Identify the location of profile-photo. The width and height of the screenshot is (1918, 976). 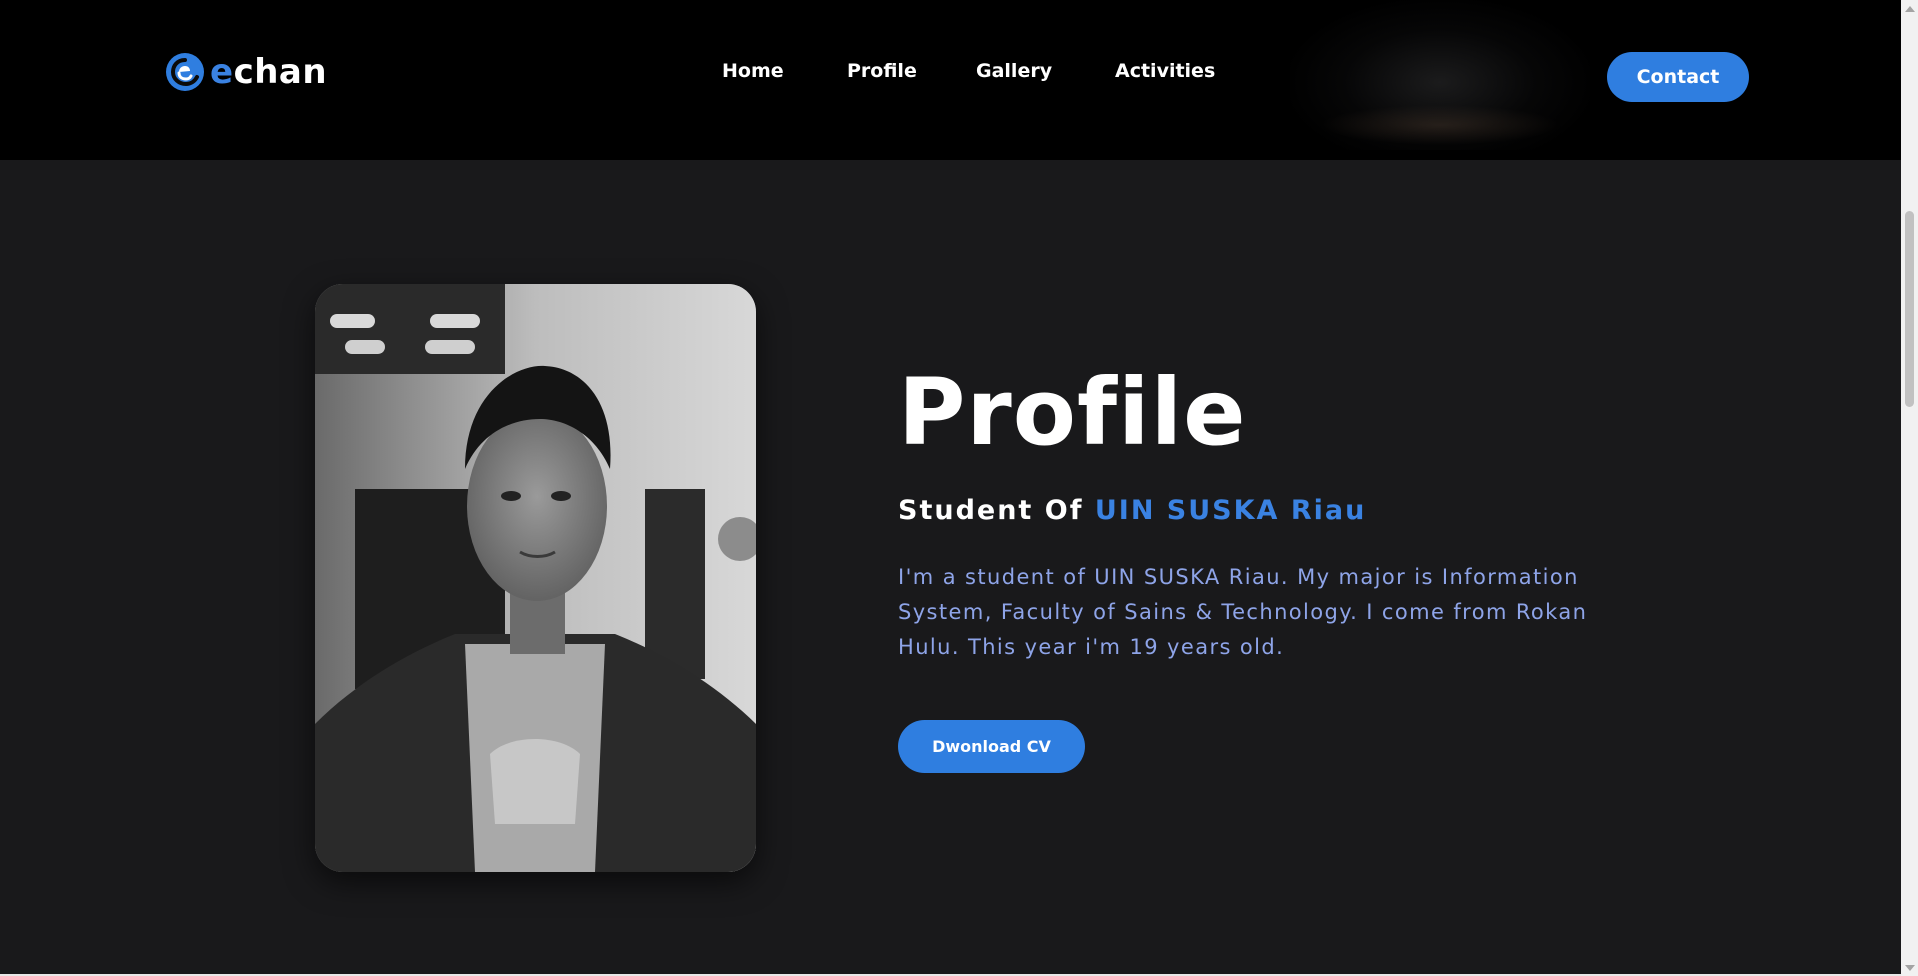
(535, 578).